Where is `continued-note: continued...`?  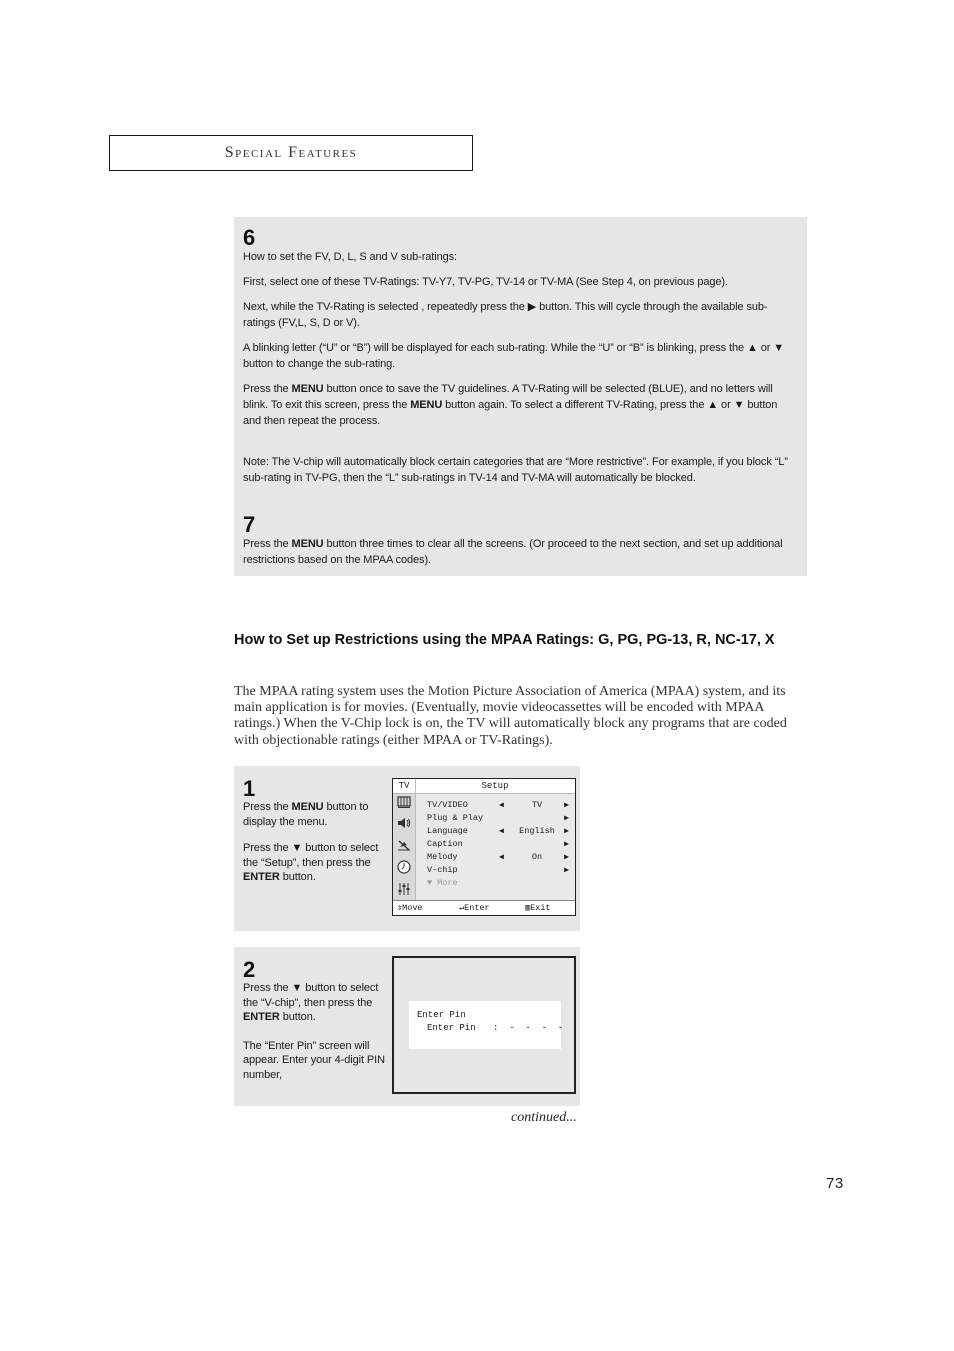
continued-note: continued... is located at coordinates (544, 1117).